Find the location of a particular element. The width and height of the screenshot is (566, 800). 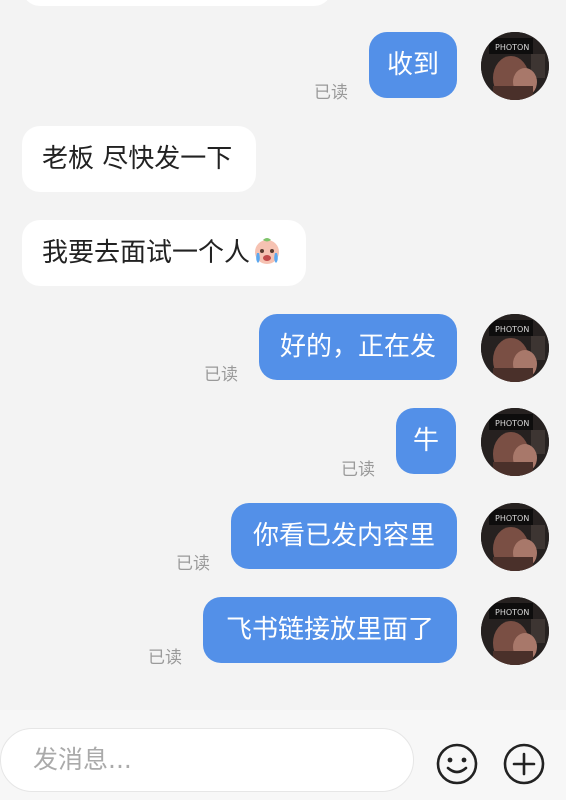

message-bubble-outgoing: 好的，正在发 is located at coordinates (358, 347).